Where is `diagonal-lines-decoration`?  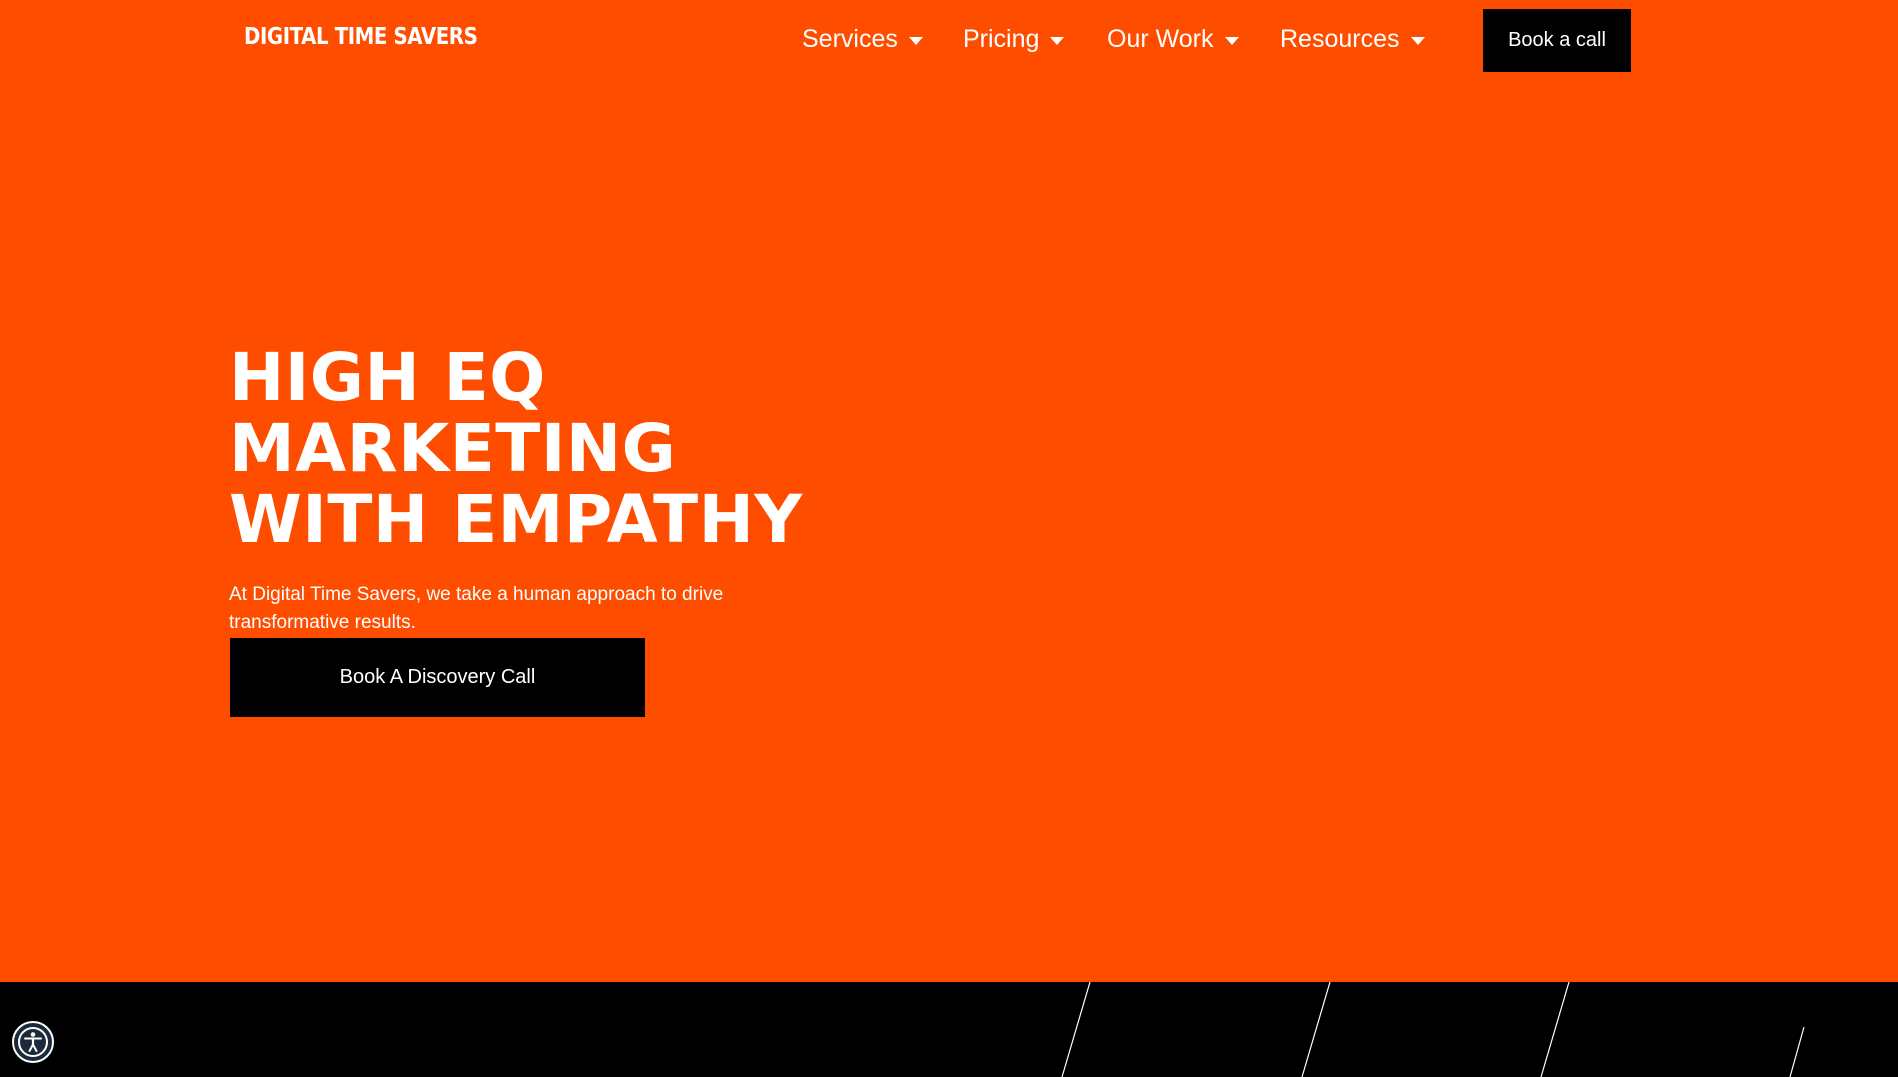
diagonal-lines-decoration is located at coordinates (1433, 1029).